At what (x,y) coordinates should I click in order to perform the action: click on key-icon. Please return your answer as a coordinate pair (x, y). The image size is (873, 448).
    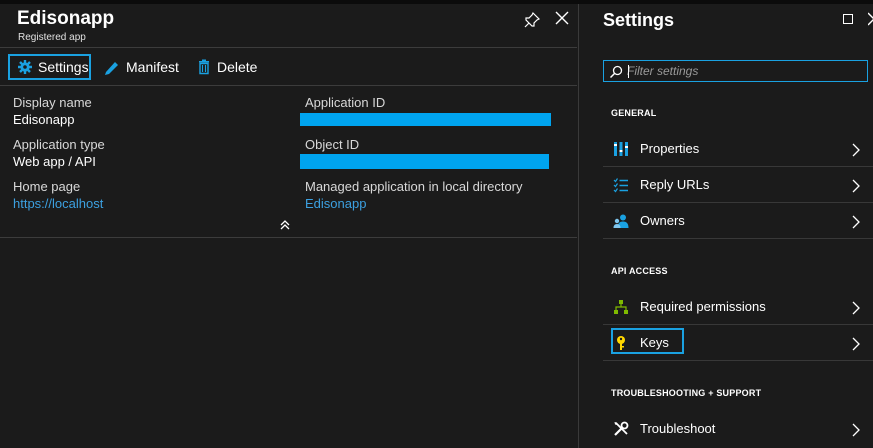
    Looking at the image, I should click on (621, 343).